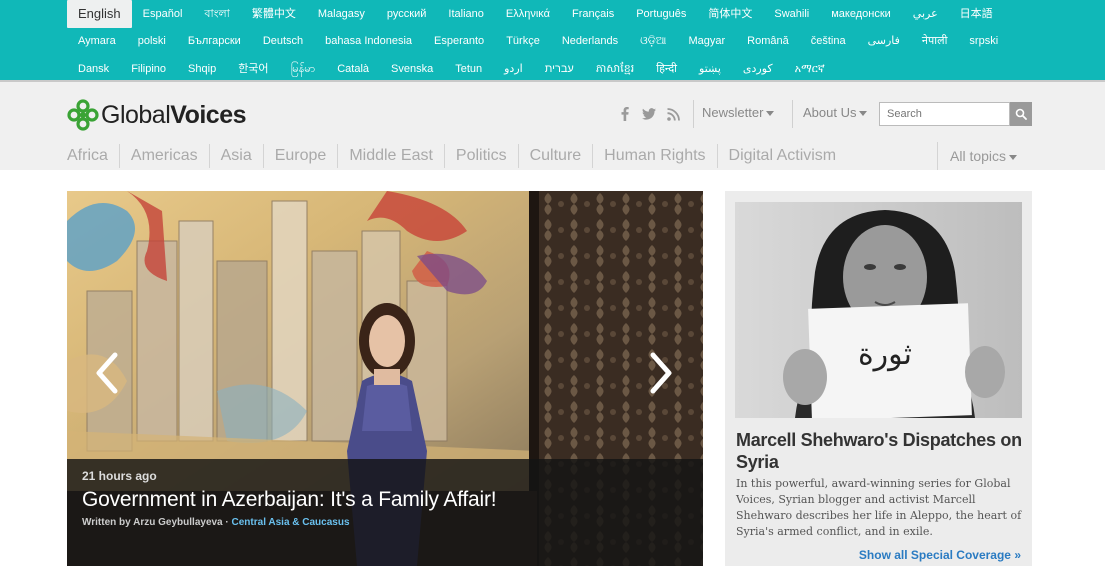  I want to click on all-topics-label: All topics, so click(978, 156).